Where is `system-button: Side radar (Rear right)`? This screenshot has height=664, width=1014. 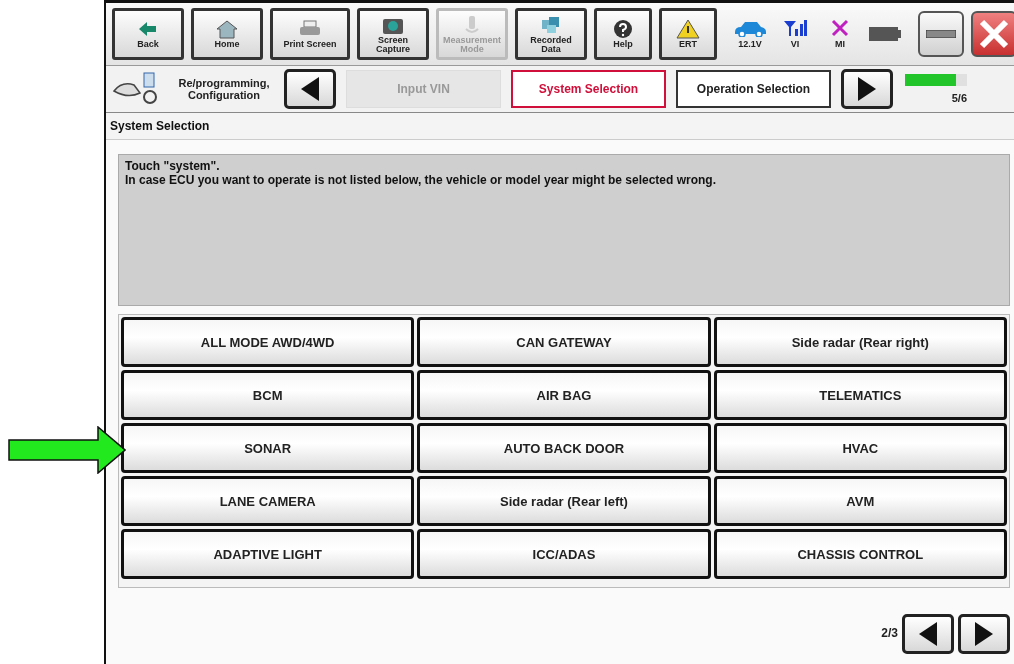
system-button: Side radar (Rear right) is located at coordinates (860, 342).